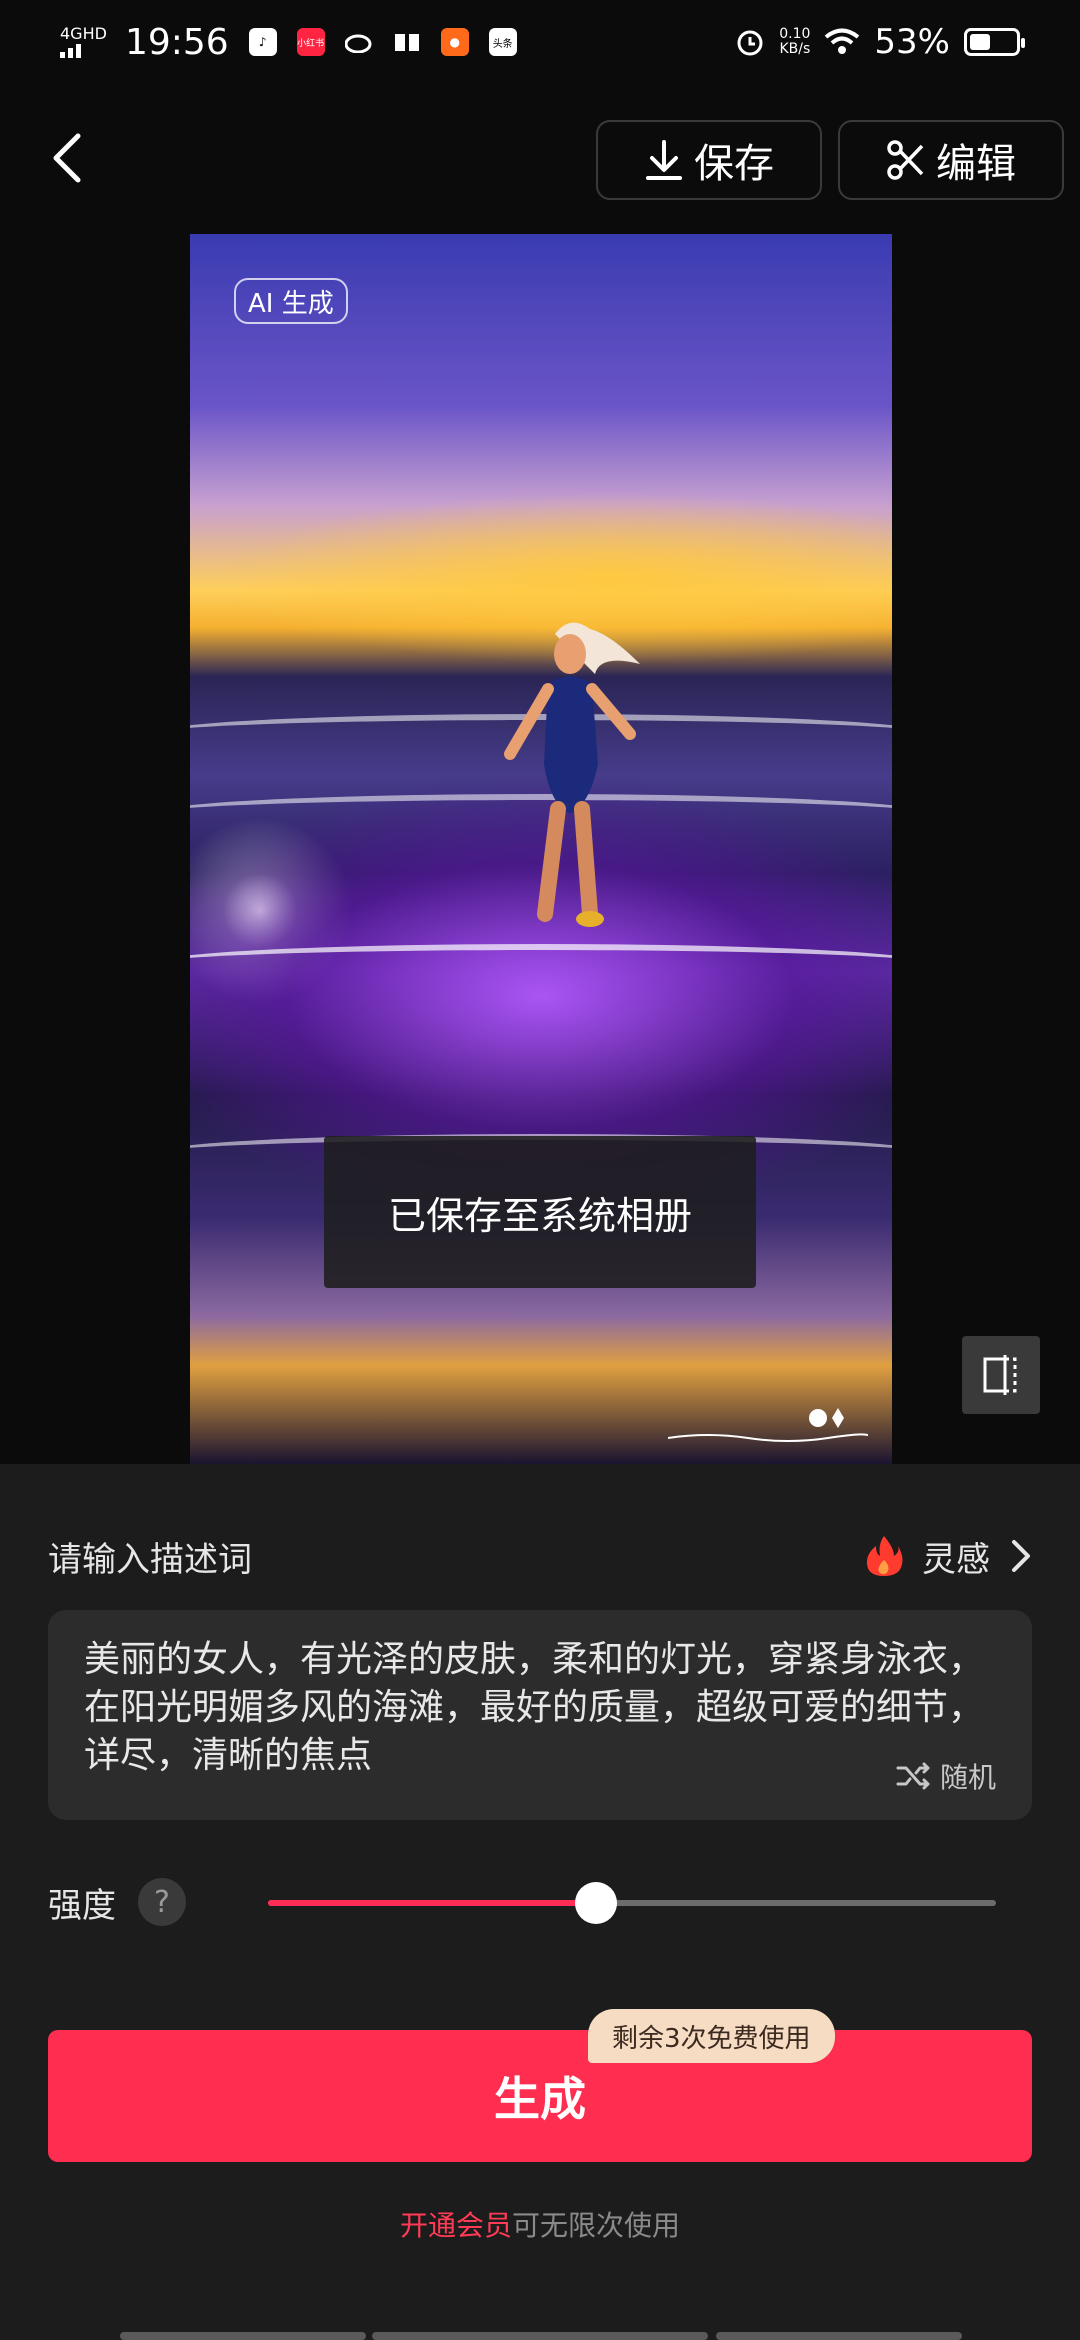 This screenshot has height=2340, width=1080. Describe the element at coordinates (162, 1902) in the screenshot. I see `help-icon: ?` at that location.